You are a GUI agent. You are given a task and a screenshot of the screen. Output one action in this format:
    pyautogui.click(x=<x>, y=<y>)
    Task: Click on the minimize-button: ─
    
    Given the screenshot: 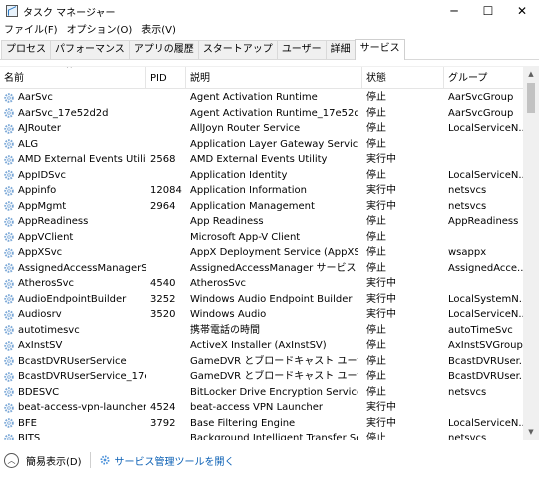 What is the action you would take?
    pyautogui.click(x=454, y=11)
    